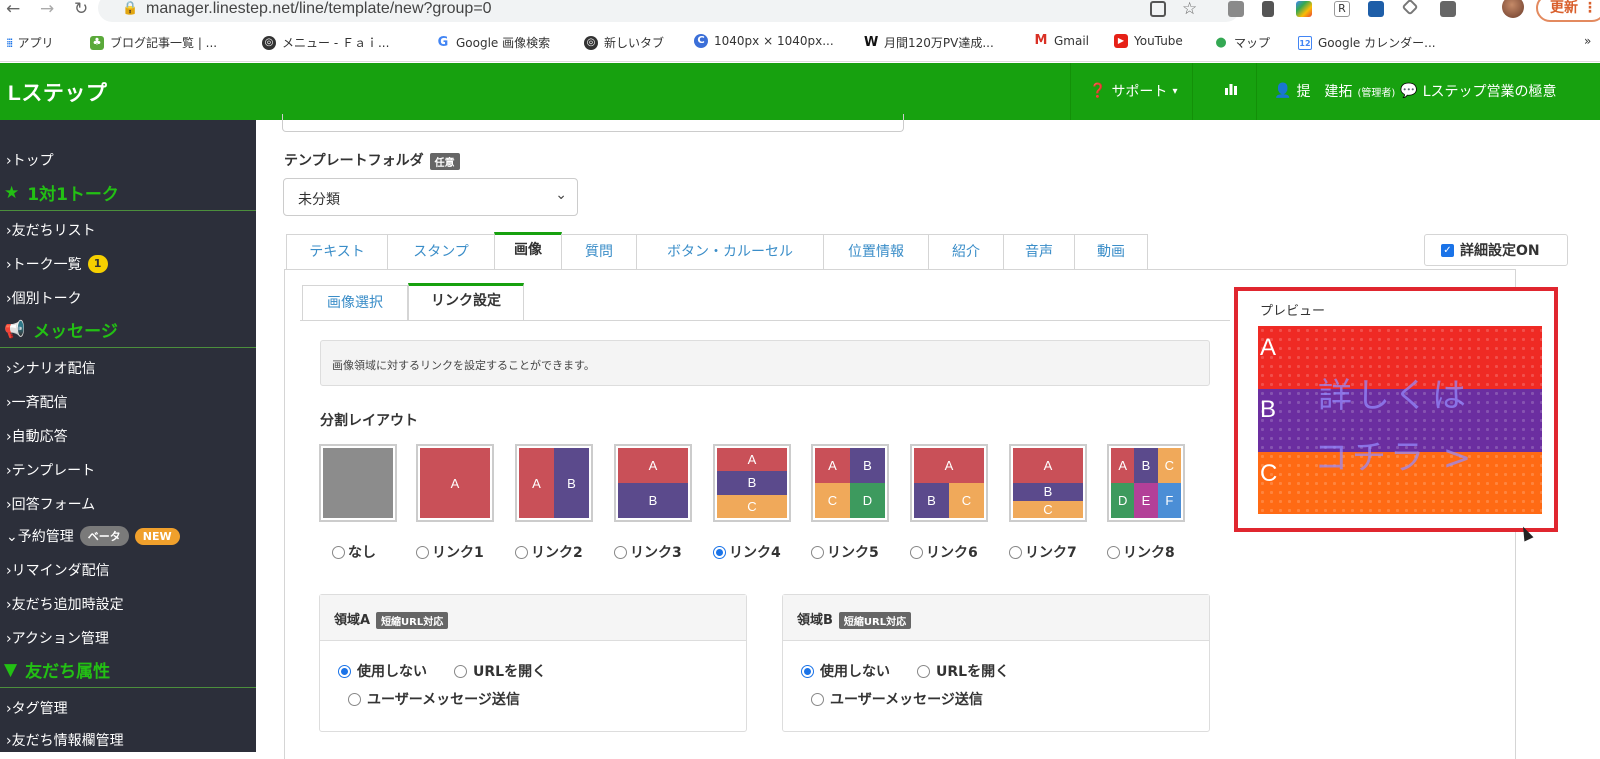 The height and width of the screenshot is (759, 1600). Describe the element at coordinates (50, 470) in the screenshot. I see `sidebar-item-template: ›テンプレート` at that location.